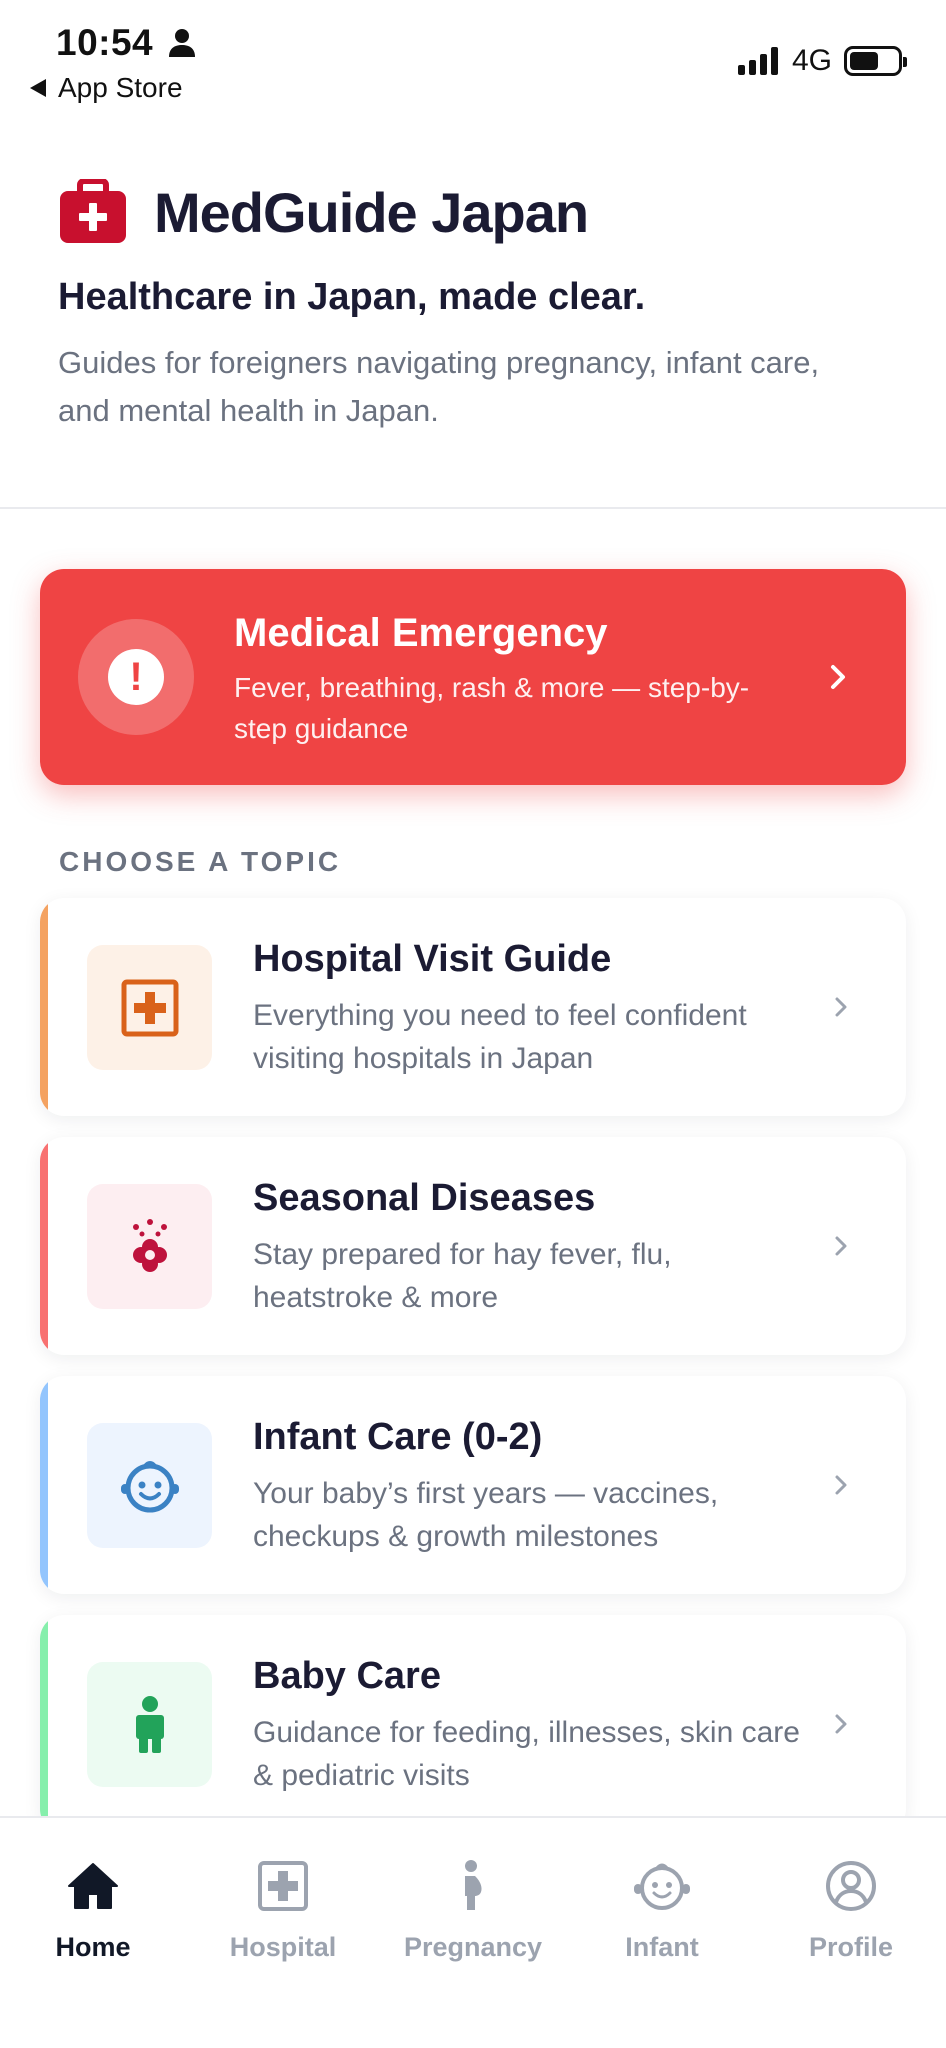 The width and height of the screenshot is (946, 2048). What do you see at coordinates (875, 61) in the screenshot?
I see `battery-icon` at bounding box center [875, 61].